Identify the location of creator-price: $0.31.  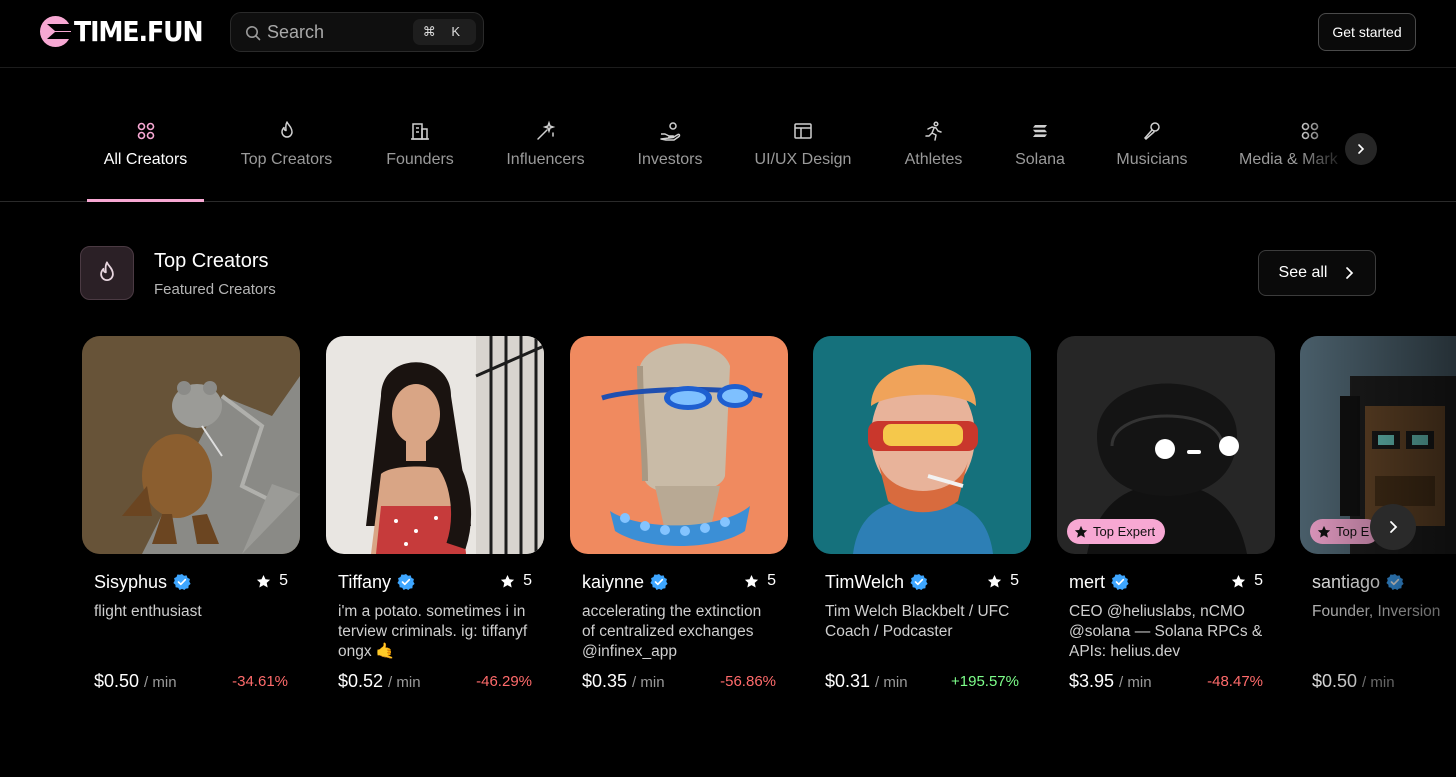
(848, 681).